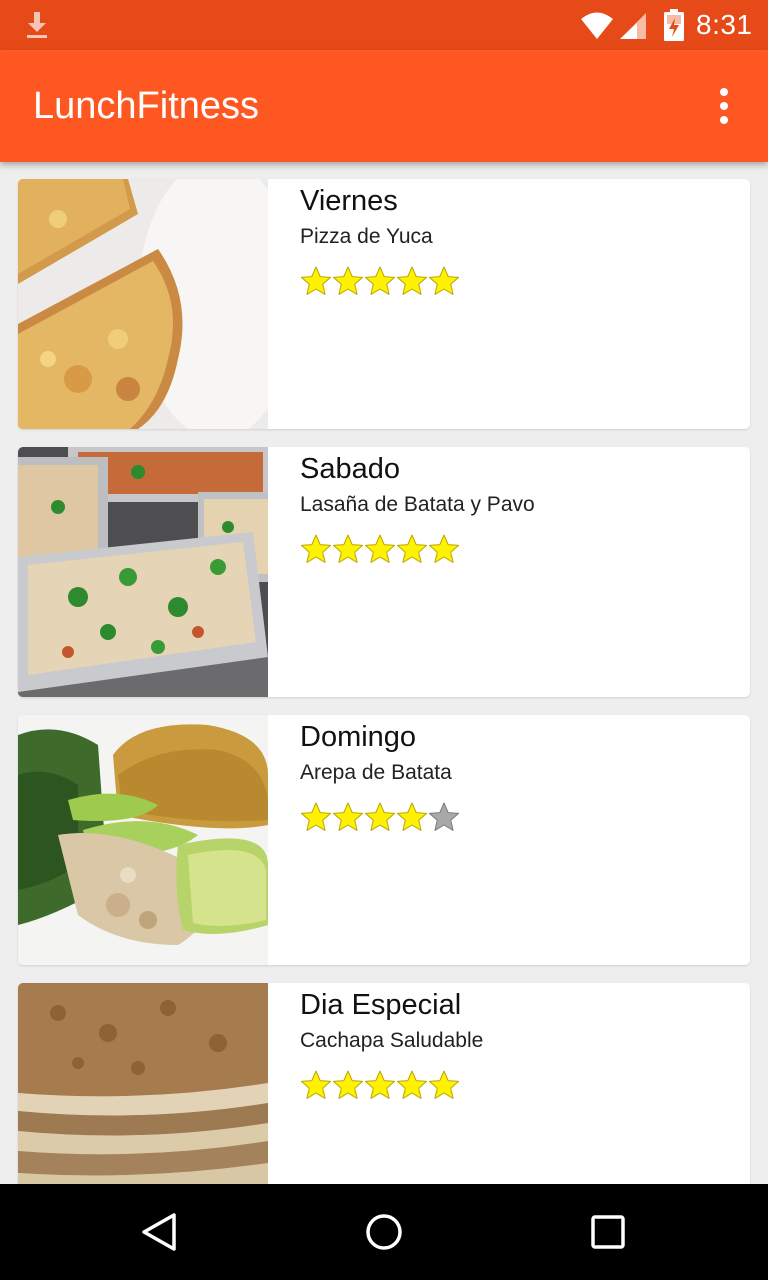 The width and height of the screenshot is (768, 1280). What do you see at coordinates (392, 1040) in the screenshot?
I see `item-dish: Cachapa Saludable` at bounding box center [392, 1040].